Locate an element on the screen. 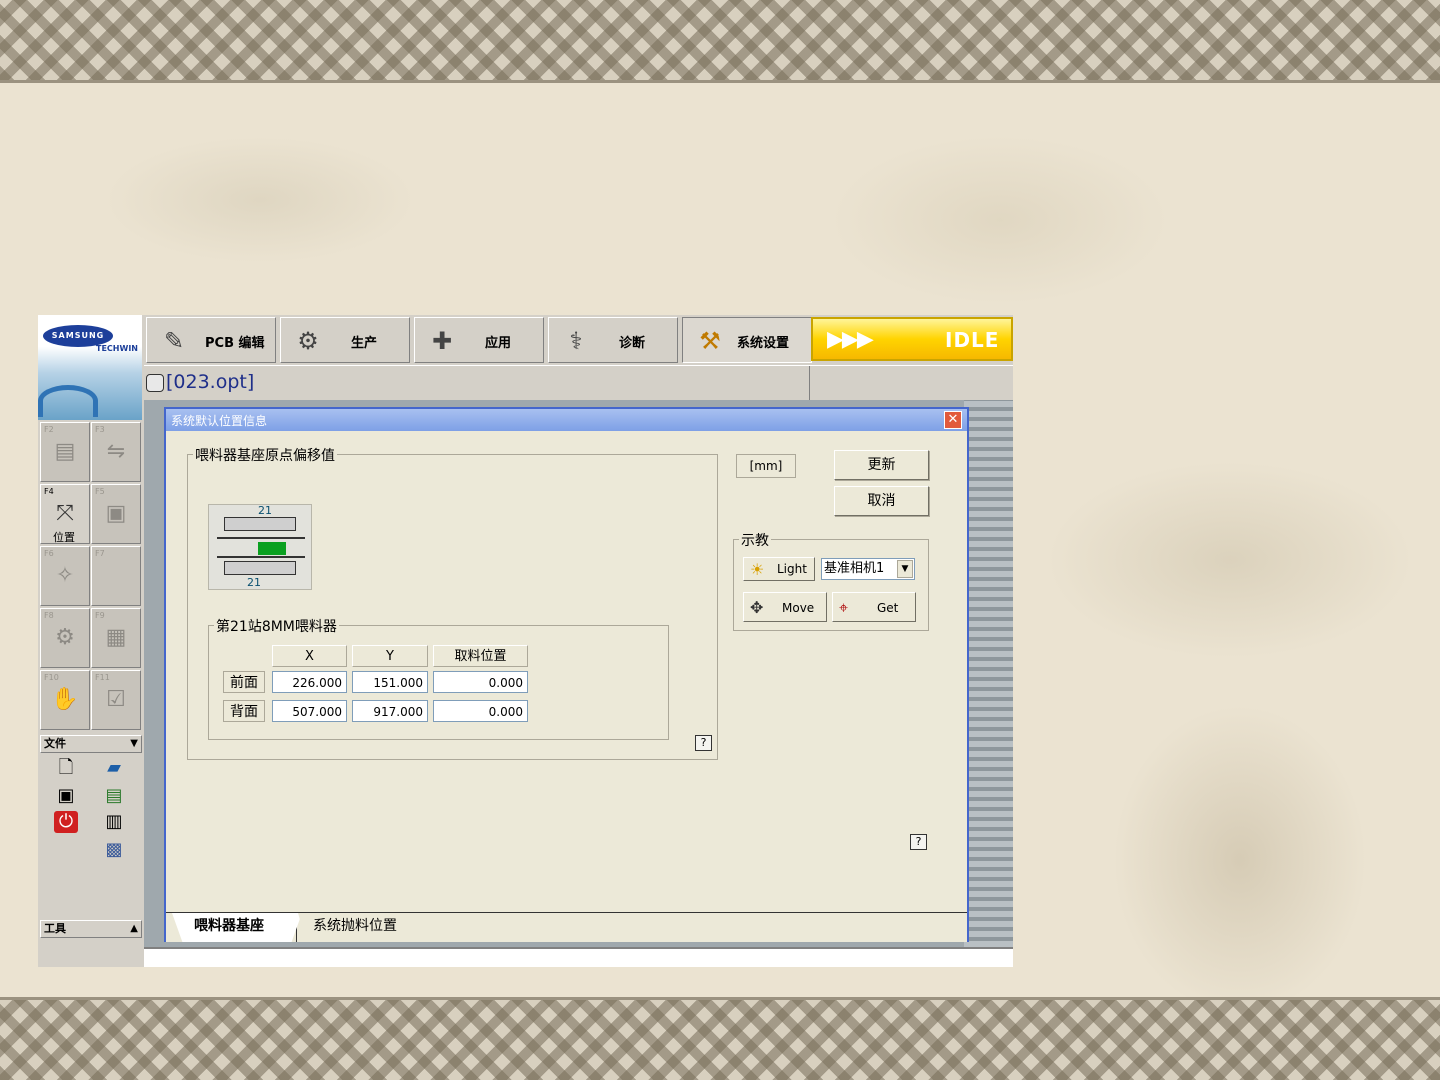  fkey-f5: F5 ▣ is located at coordinates (116, 514).